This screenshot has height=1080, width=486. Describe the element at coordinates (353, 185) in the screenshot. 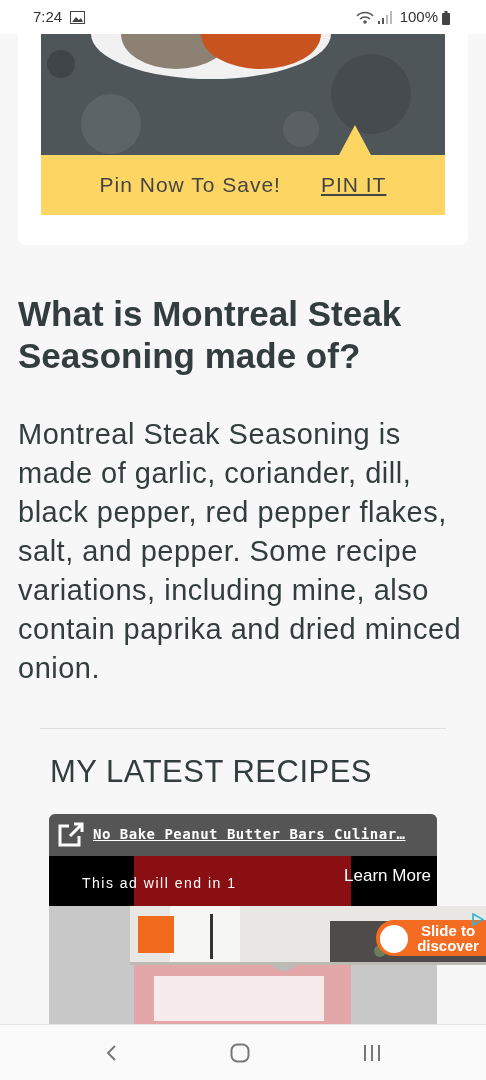

I see `pin-it-link: PIN IT` at that location.